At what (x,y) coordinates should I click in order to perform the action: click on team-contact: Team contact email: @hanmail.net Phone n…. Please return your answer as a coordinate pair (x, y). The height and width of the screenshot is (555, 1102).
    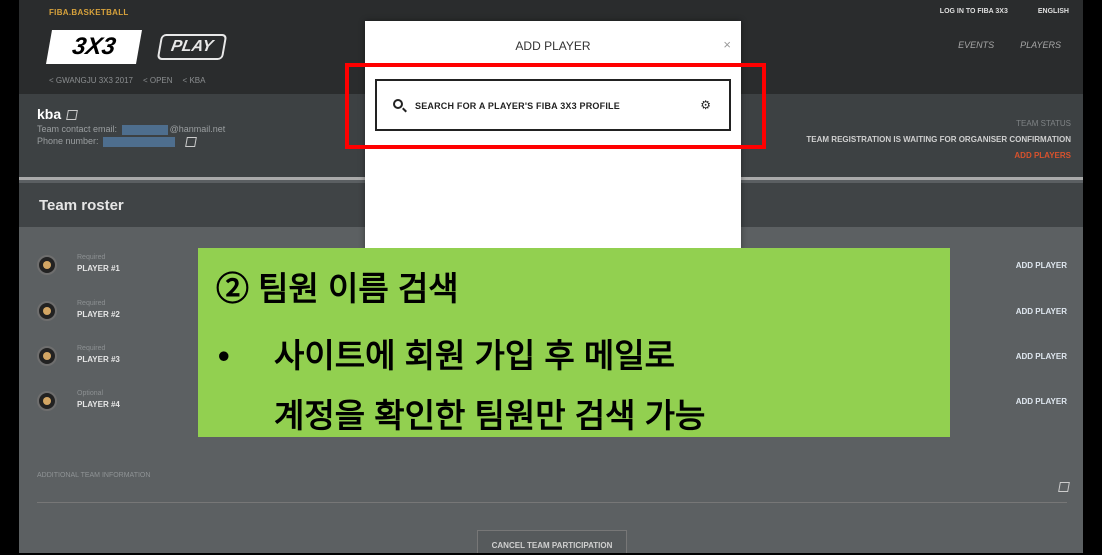
    Looking at the image, I should click on (131, 135).